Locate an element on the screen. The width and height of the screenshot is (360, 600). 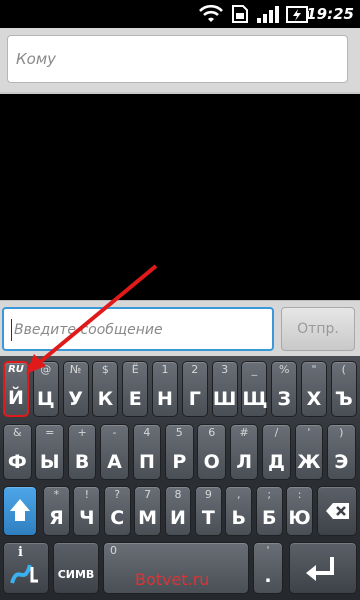
shift-key is located at coordinates (20, 511).